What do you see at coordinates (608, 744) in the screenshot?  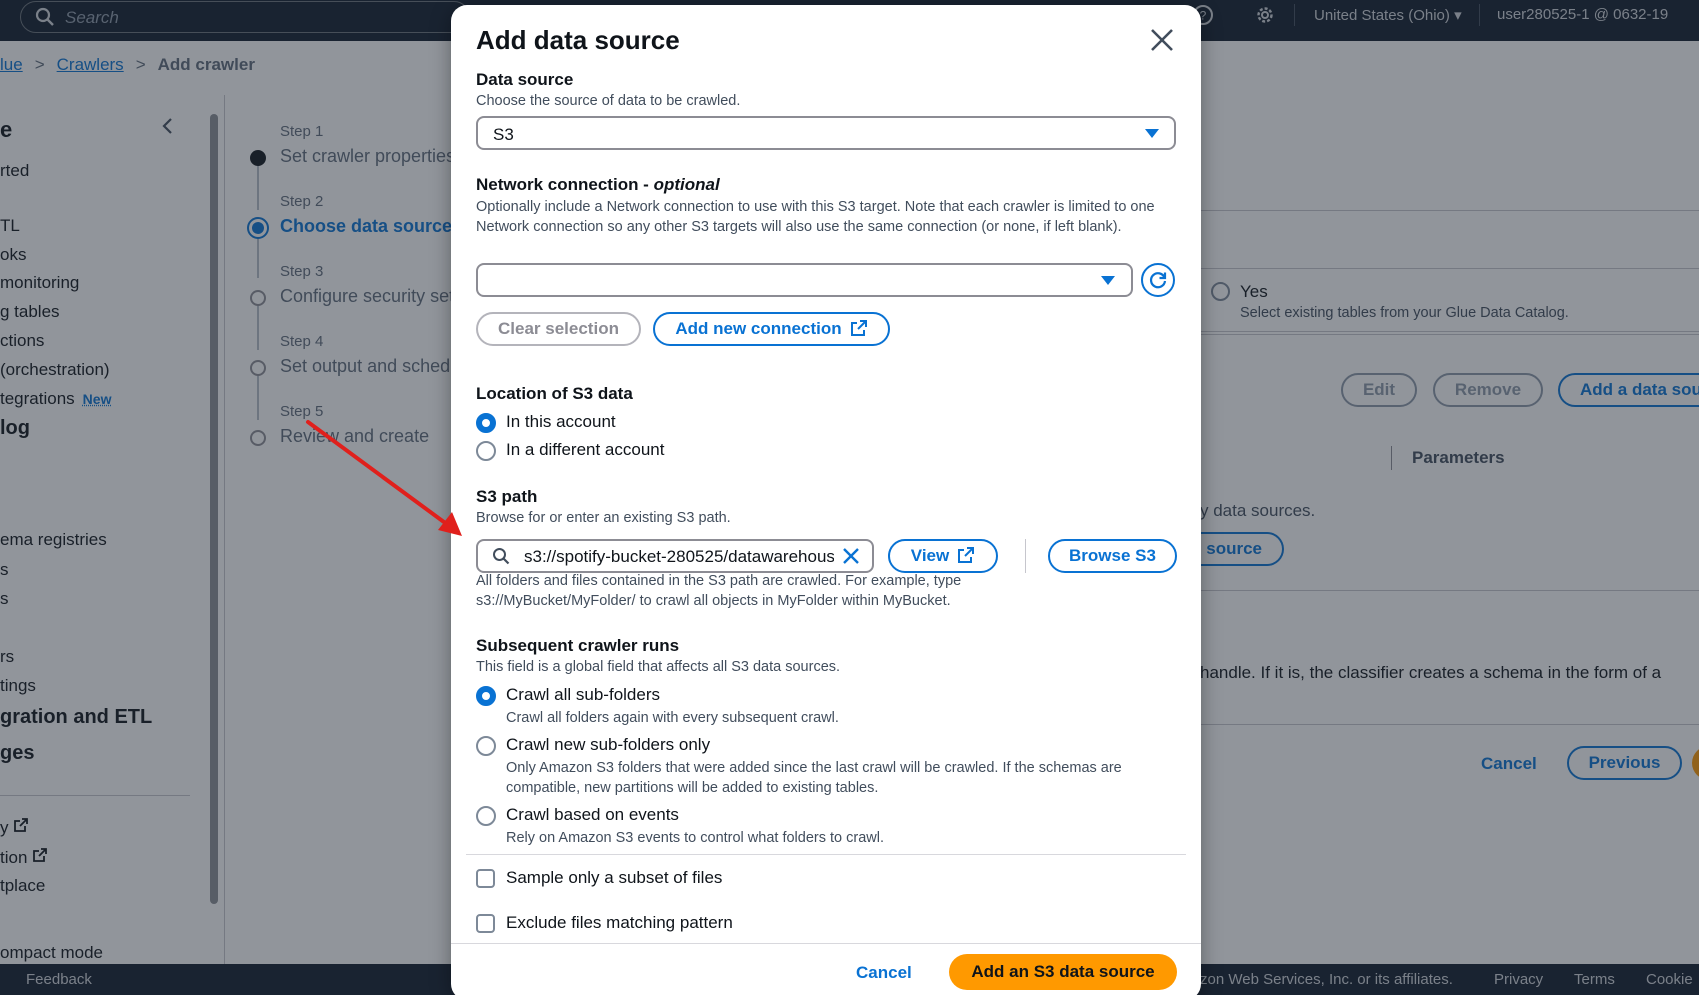 I see `radio-label: Crawl new sub-folders only` at bounding box center [608, 744].